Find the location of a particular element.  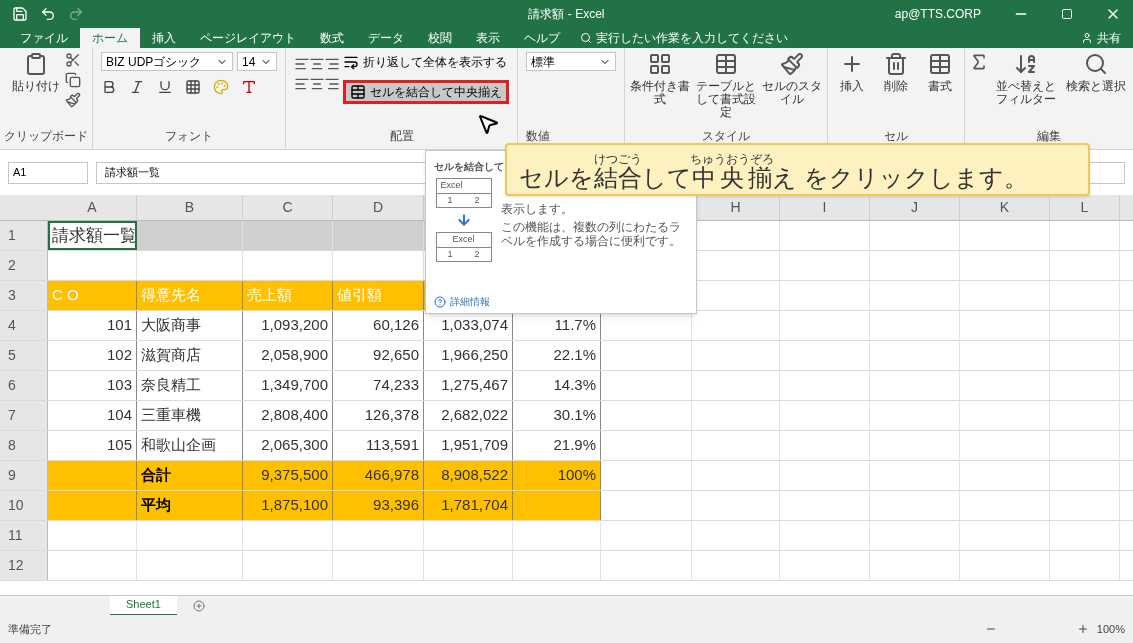

wrap-text-button: 折り返して全体を表示する is located at coordinates (435, 62).